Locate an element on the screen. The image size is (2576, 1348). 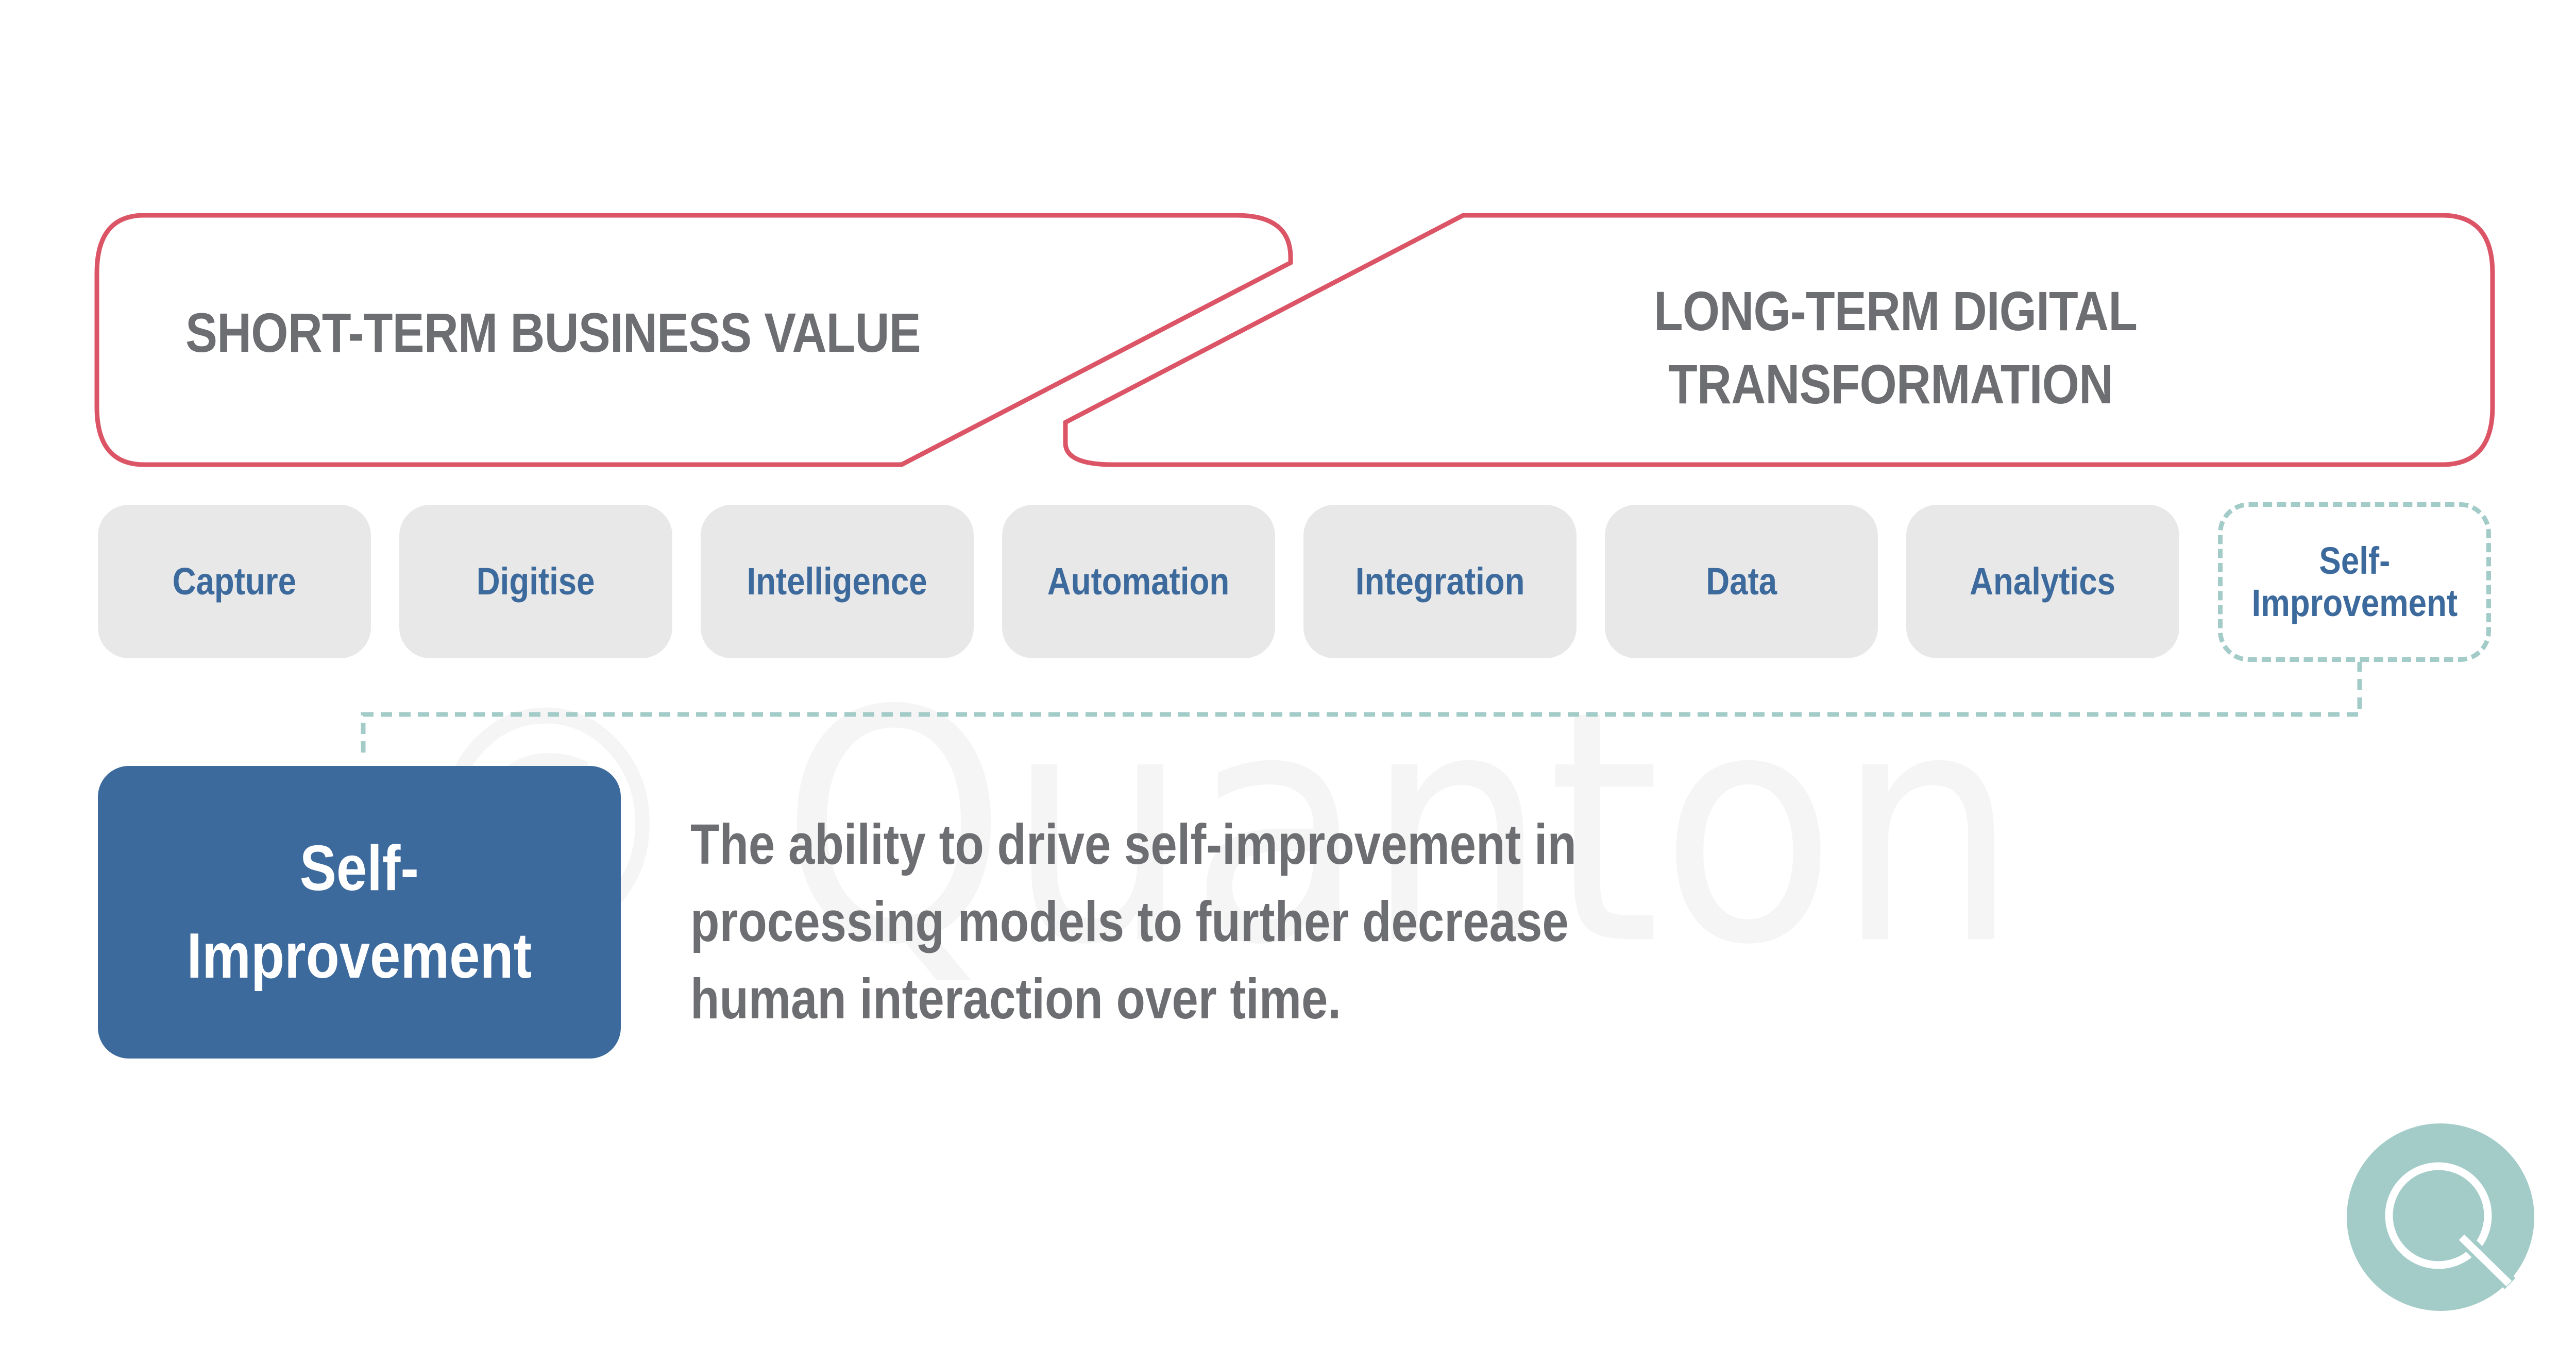
stage-digitise: Digitise is located at coordinates (535, 581).